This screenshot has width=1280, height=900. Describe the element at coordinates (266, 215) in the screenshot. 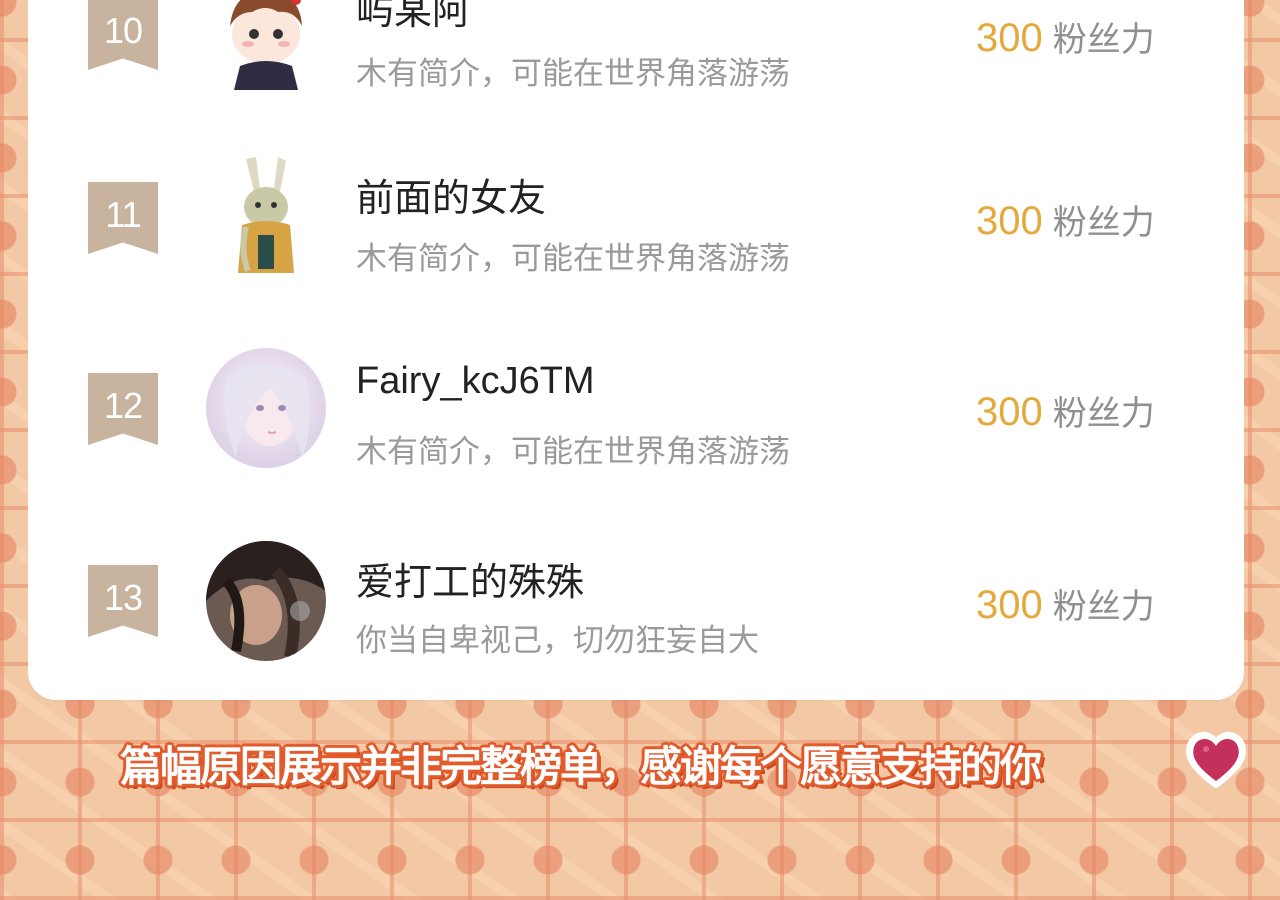

I see `rabbit-girl-avatar` at that location.